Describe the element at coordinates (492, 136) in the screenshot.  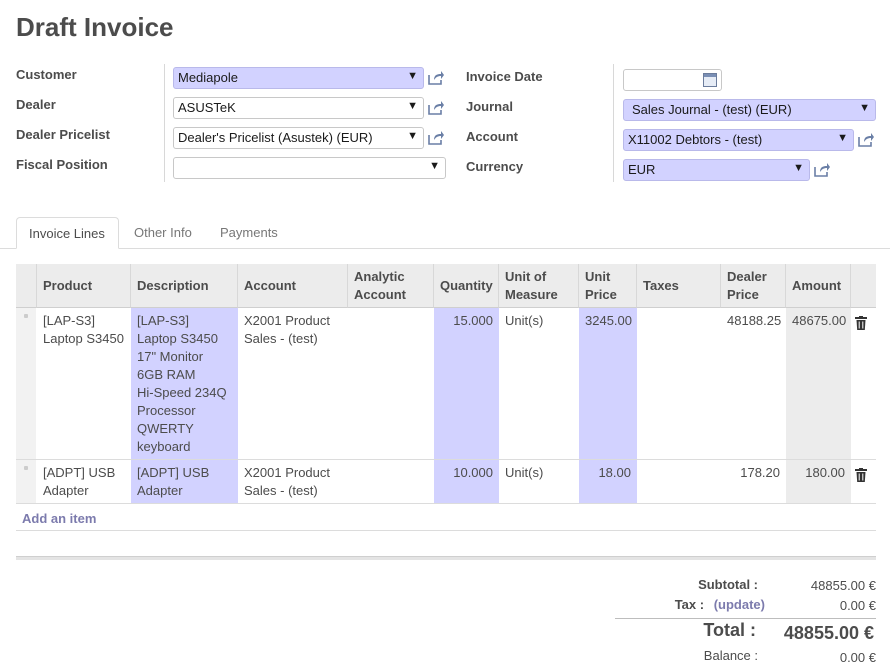
I see `account-label: Account` at that location.